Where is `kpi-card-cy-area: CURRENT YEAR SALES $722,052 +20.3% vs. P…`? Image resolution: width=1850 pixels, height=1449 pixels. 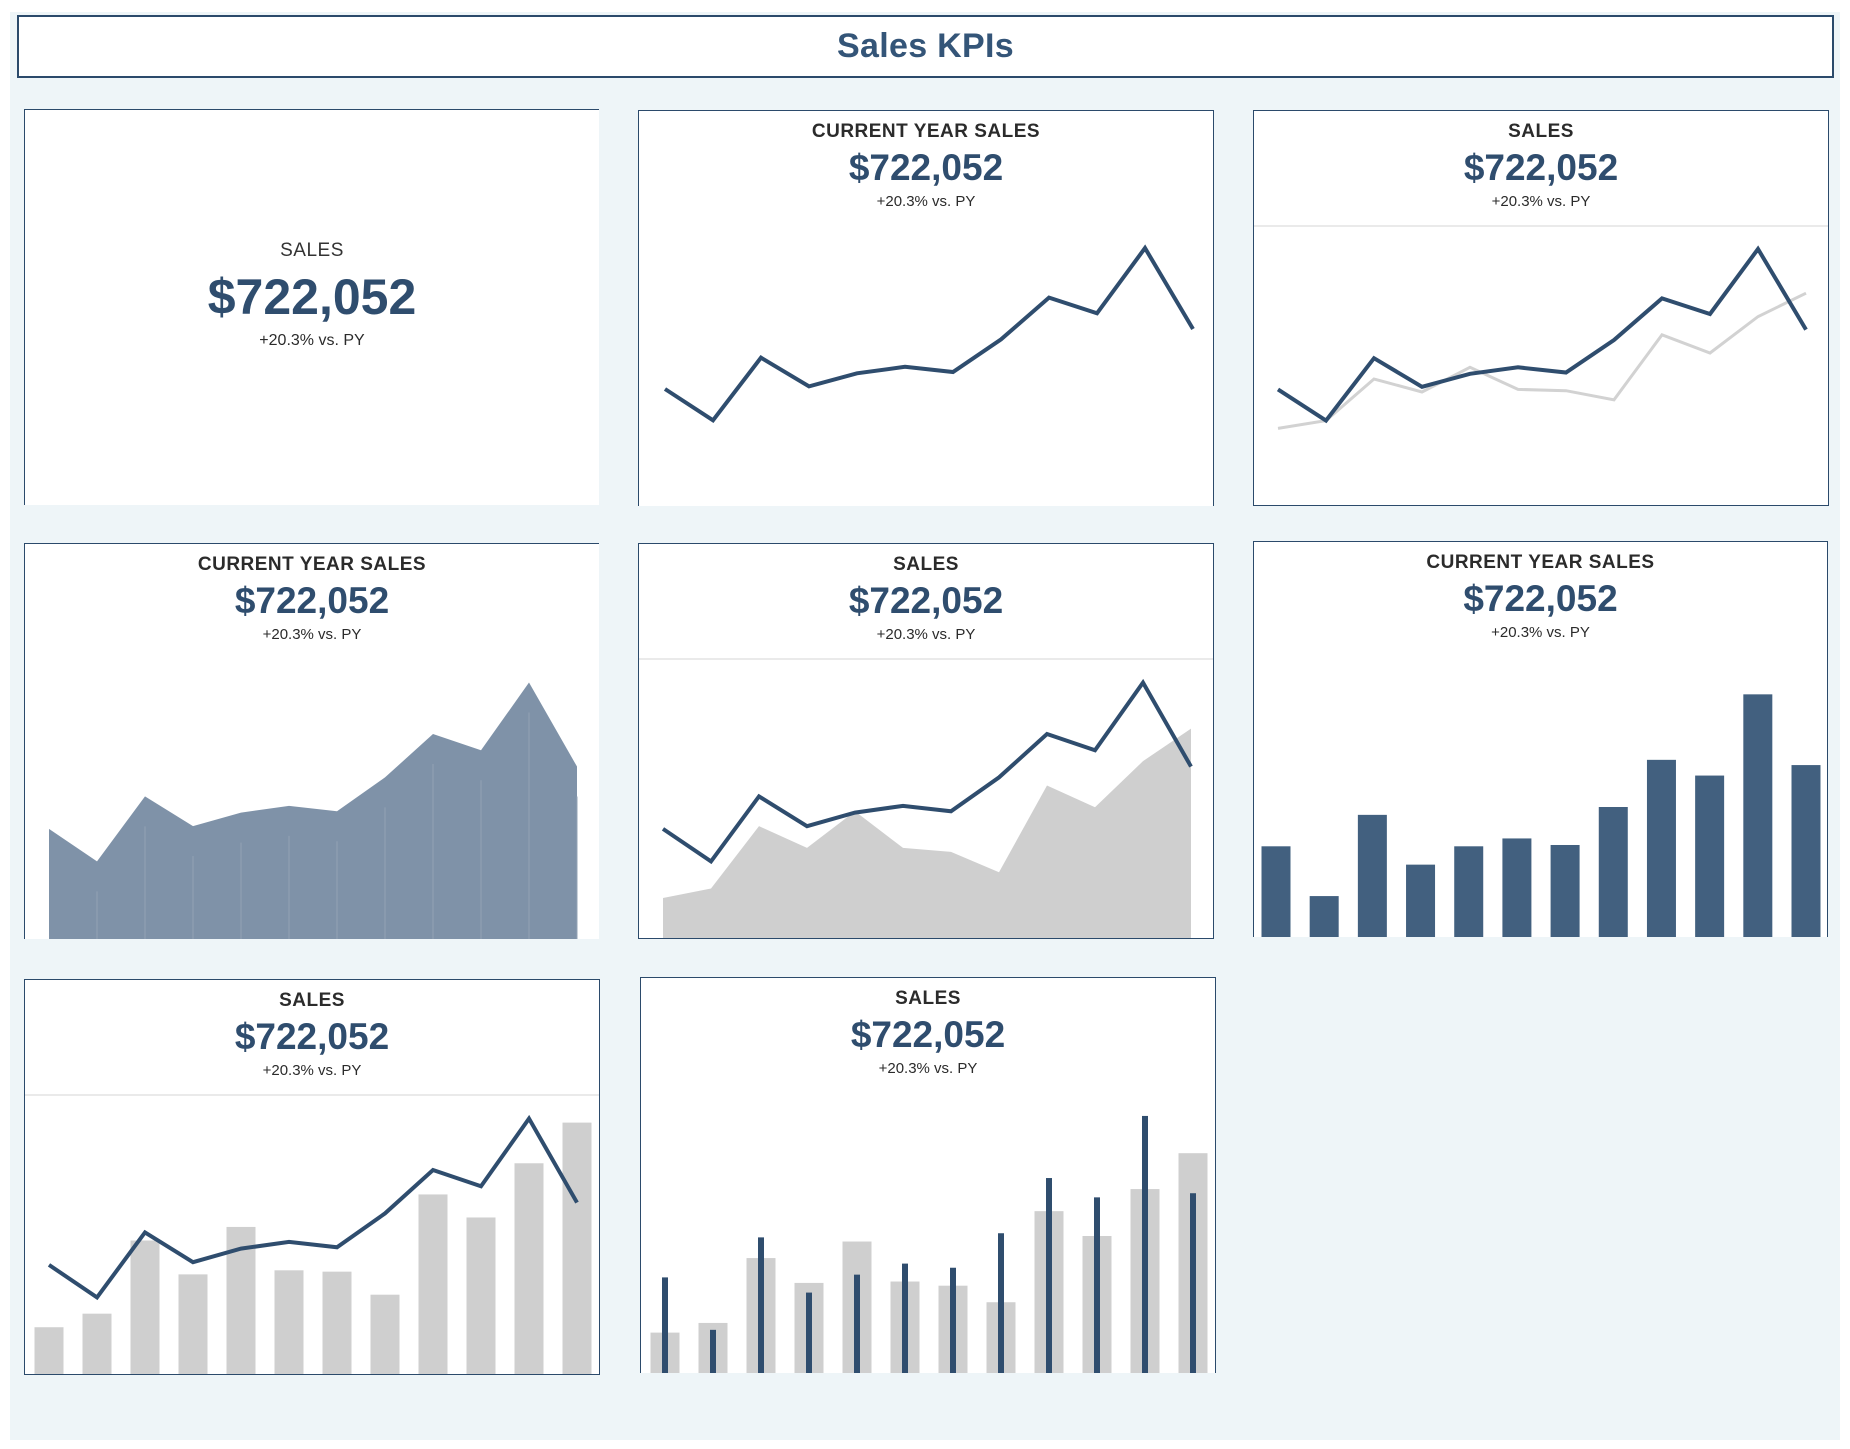
kpi-card-cy-area: CURRENT YEAR SALES $722,052 +20.3% vs. P… is located at coordinates (311, 741).